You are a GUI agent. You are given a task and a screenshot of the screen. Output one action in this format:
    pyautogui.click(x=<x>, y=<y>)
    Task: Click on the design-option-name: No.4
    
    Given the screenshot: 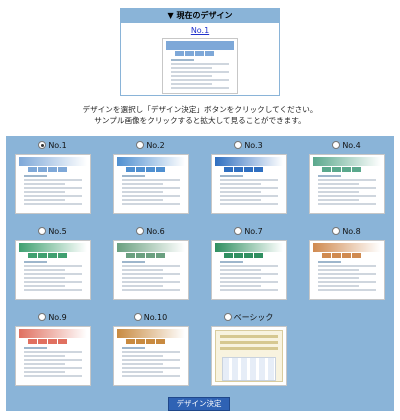 What is the action you would take?
    pyautogui.click(x=351, y=145)
    